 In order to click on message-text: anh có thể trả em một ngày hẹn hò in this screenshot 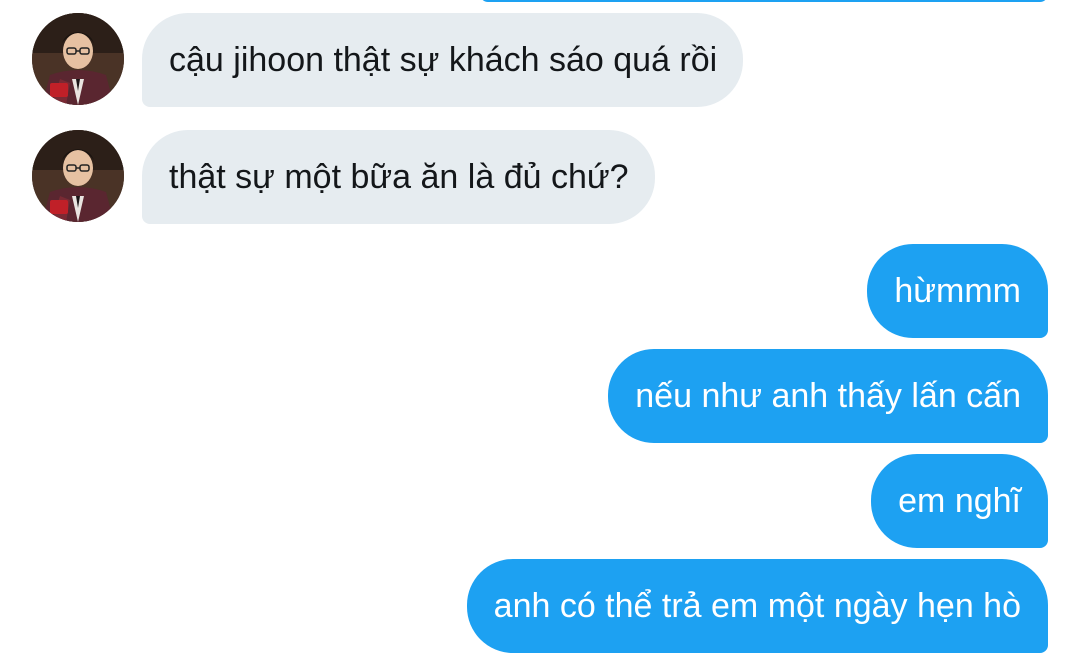, I will do `click(757, 605)`.